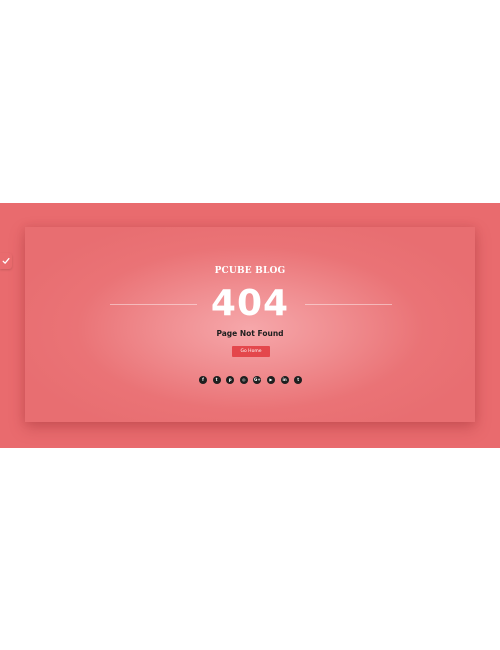 The width and height of the screenshot is (500, 650). I want to click on twitter-icon: t, so click(216, 380).